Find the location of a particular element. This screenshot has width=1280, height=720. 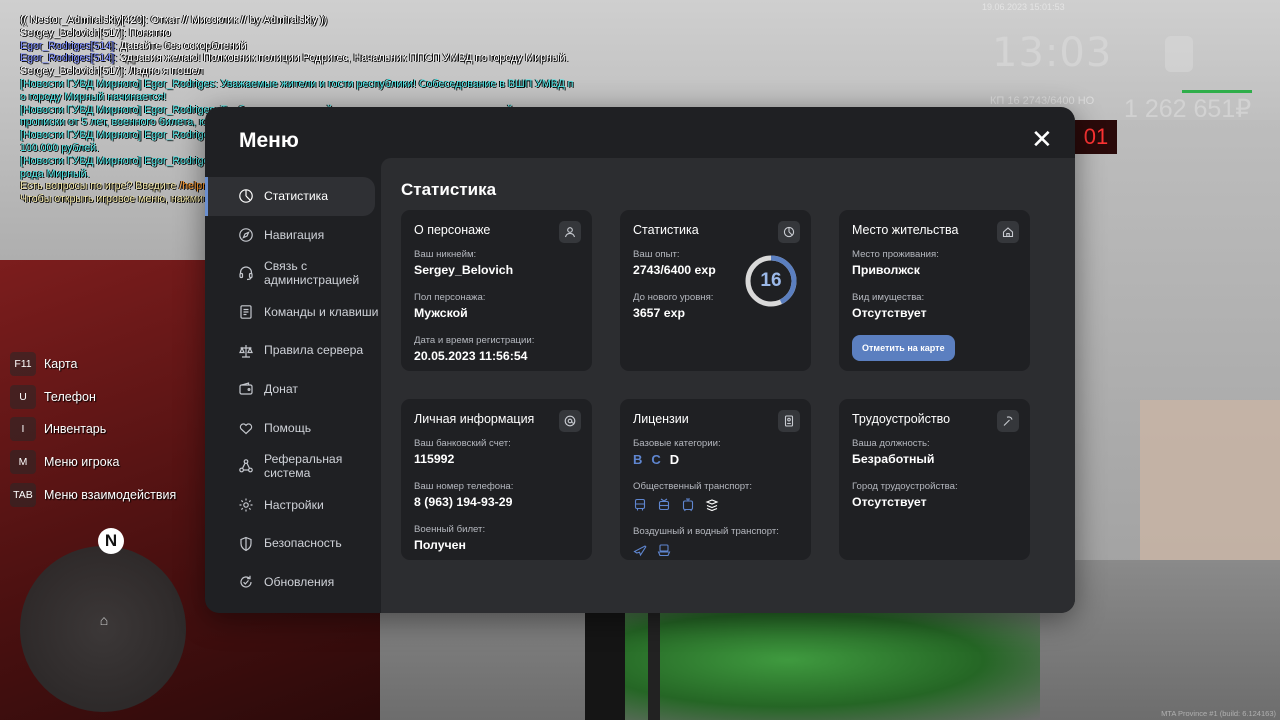

document-icon is located at coordinates (246, 312).